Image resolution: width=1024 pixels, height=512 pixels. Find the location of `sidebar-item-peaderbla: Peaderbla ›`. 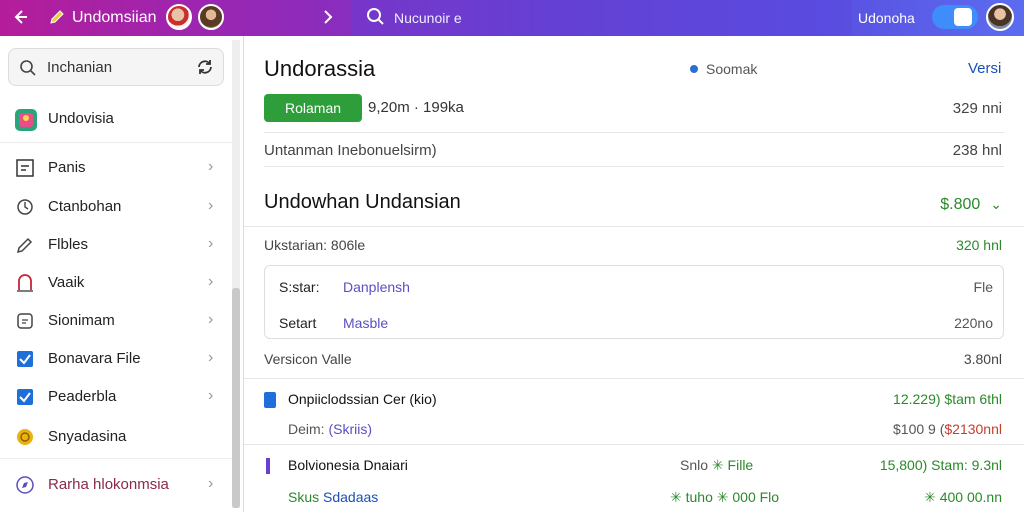

sidebar-item-peaderbla: Peaderbla › is located at coordinates (116, 397).